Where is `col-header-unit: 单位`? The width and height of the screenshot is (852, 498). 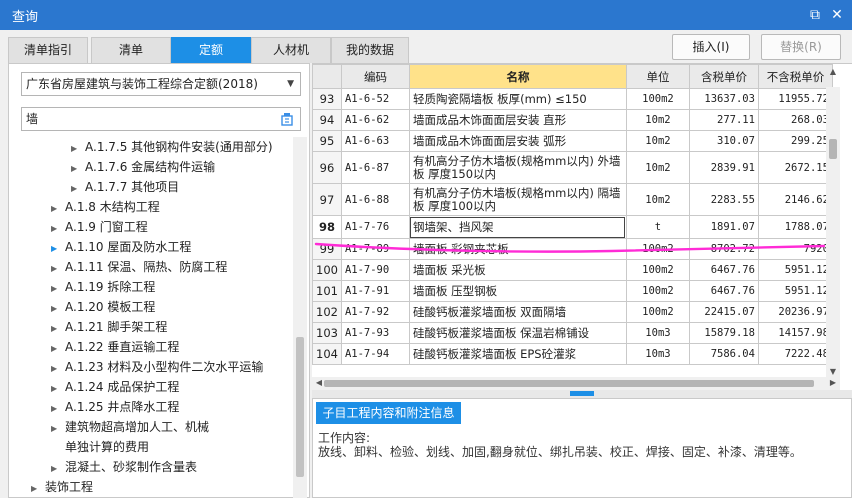
col-header-unit: 单位 is located at coordinates (657, 76).